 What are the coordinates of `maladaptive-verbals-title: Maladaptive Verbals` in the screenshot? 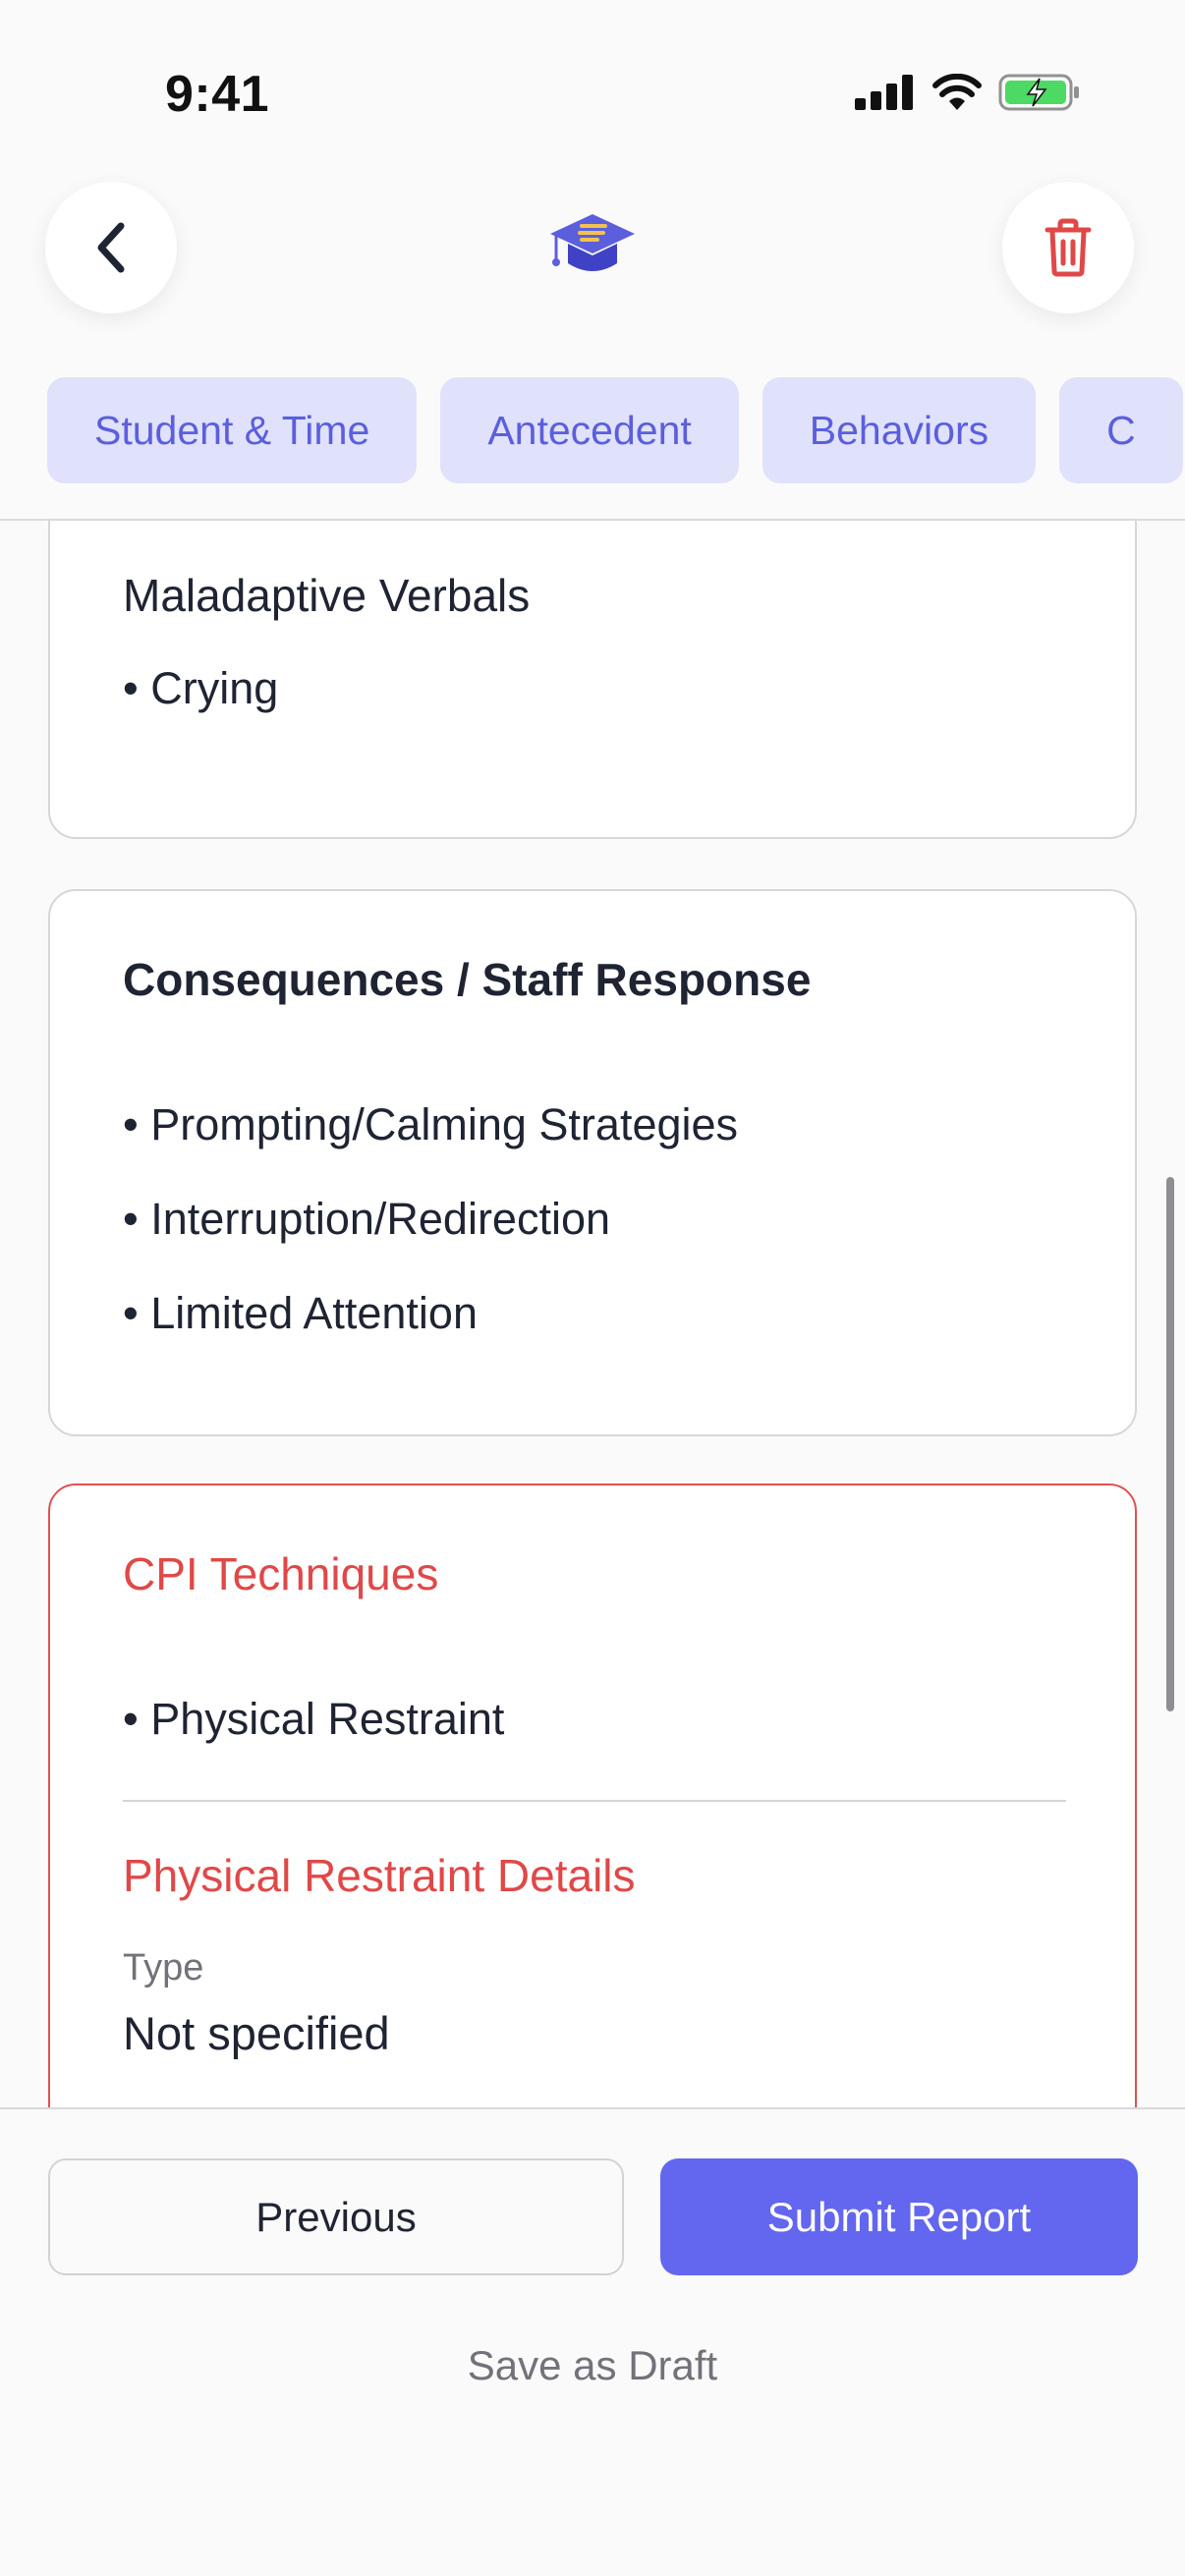 It's located at (327, 595).